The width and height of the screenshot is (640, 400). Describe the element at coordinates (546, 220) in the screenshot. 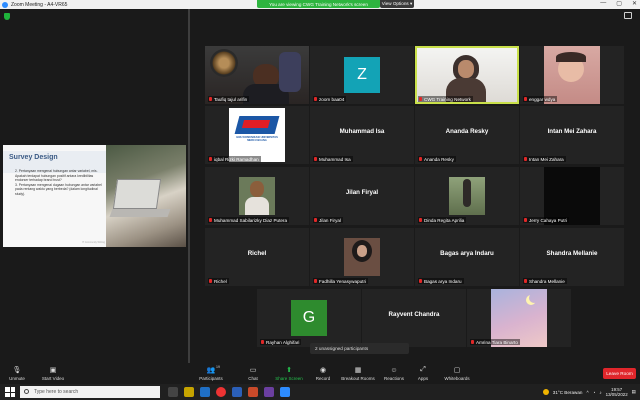

I see `participant-name: Jerry Cahaya Putri` at that location.